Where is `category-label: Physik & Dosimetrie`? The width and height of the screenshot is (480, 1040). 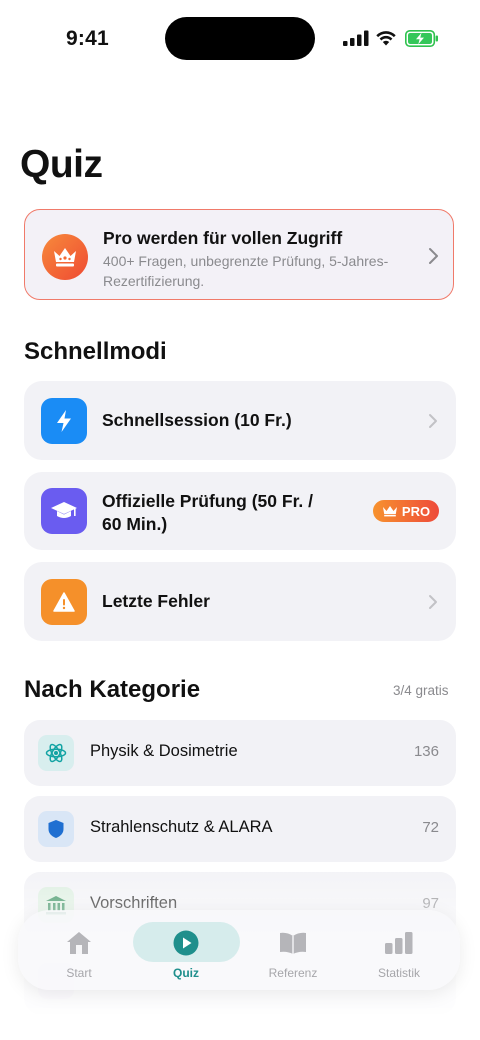
category-label: Physik & Dosimetrie is located at coordinates (164, 751).